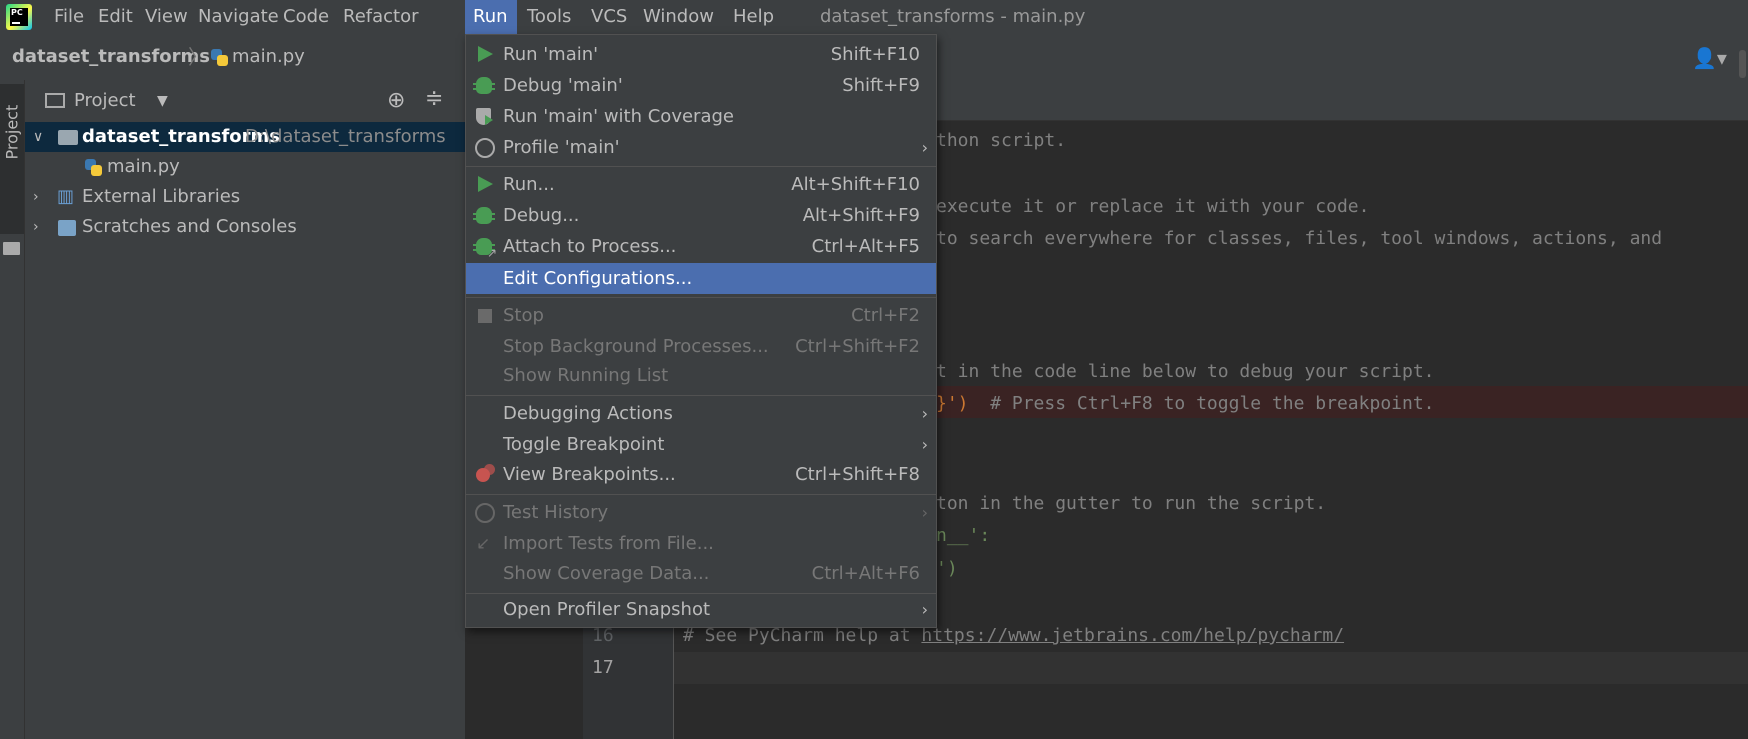  Describe the element at coordinates (701, 147) in the screenshot. I see `menu-item-profile-main: Profile 'main' ›` at that location.